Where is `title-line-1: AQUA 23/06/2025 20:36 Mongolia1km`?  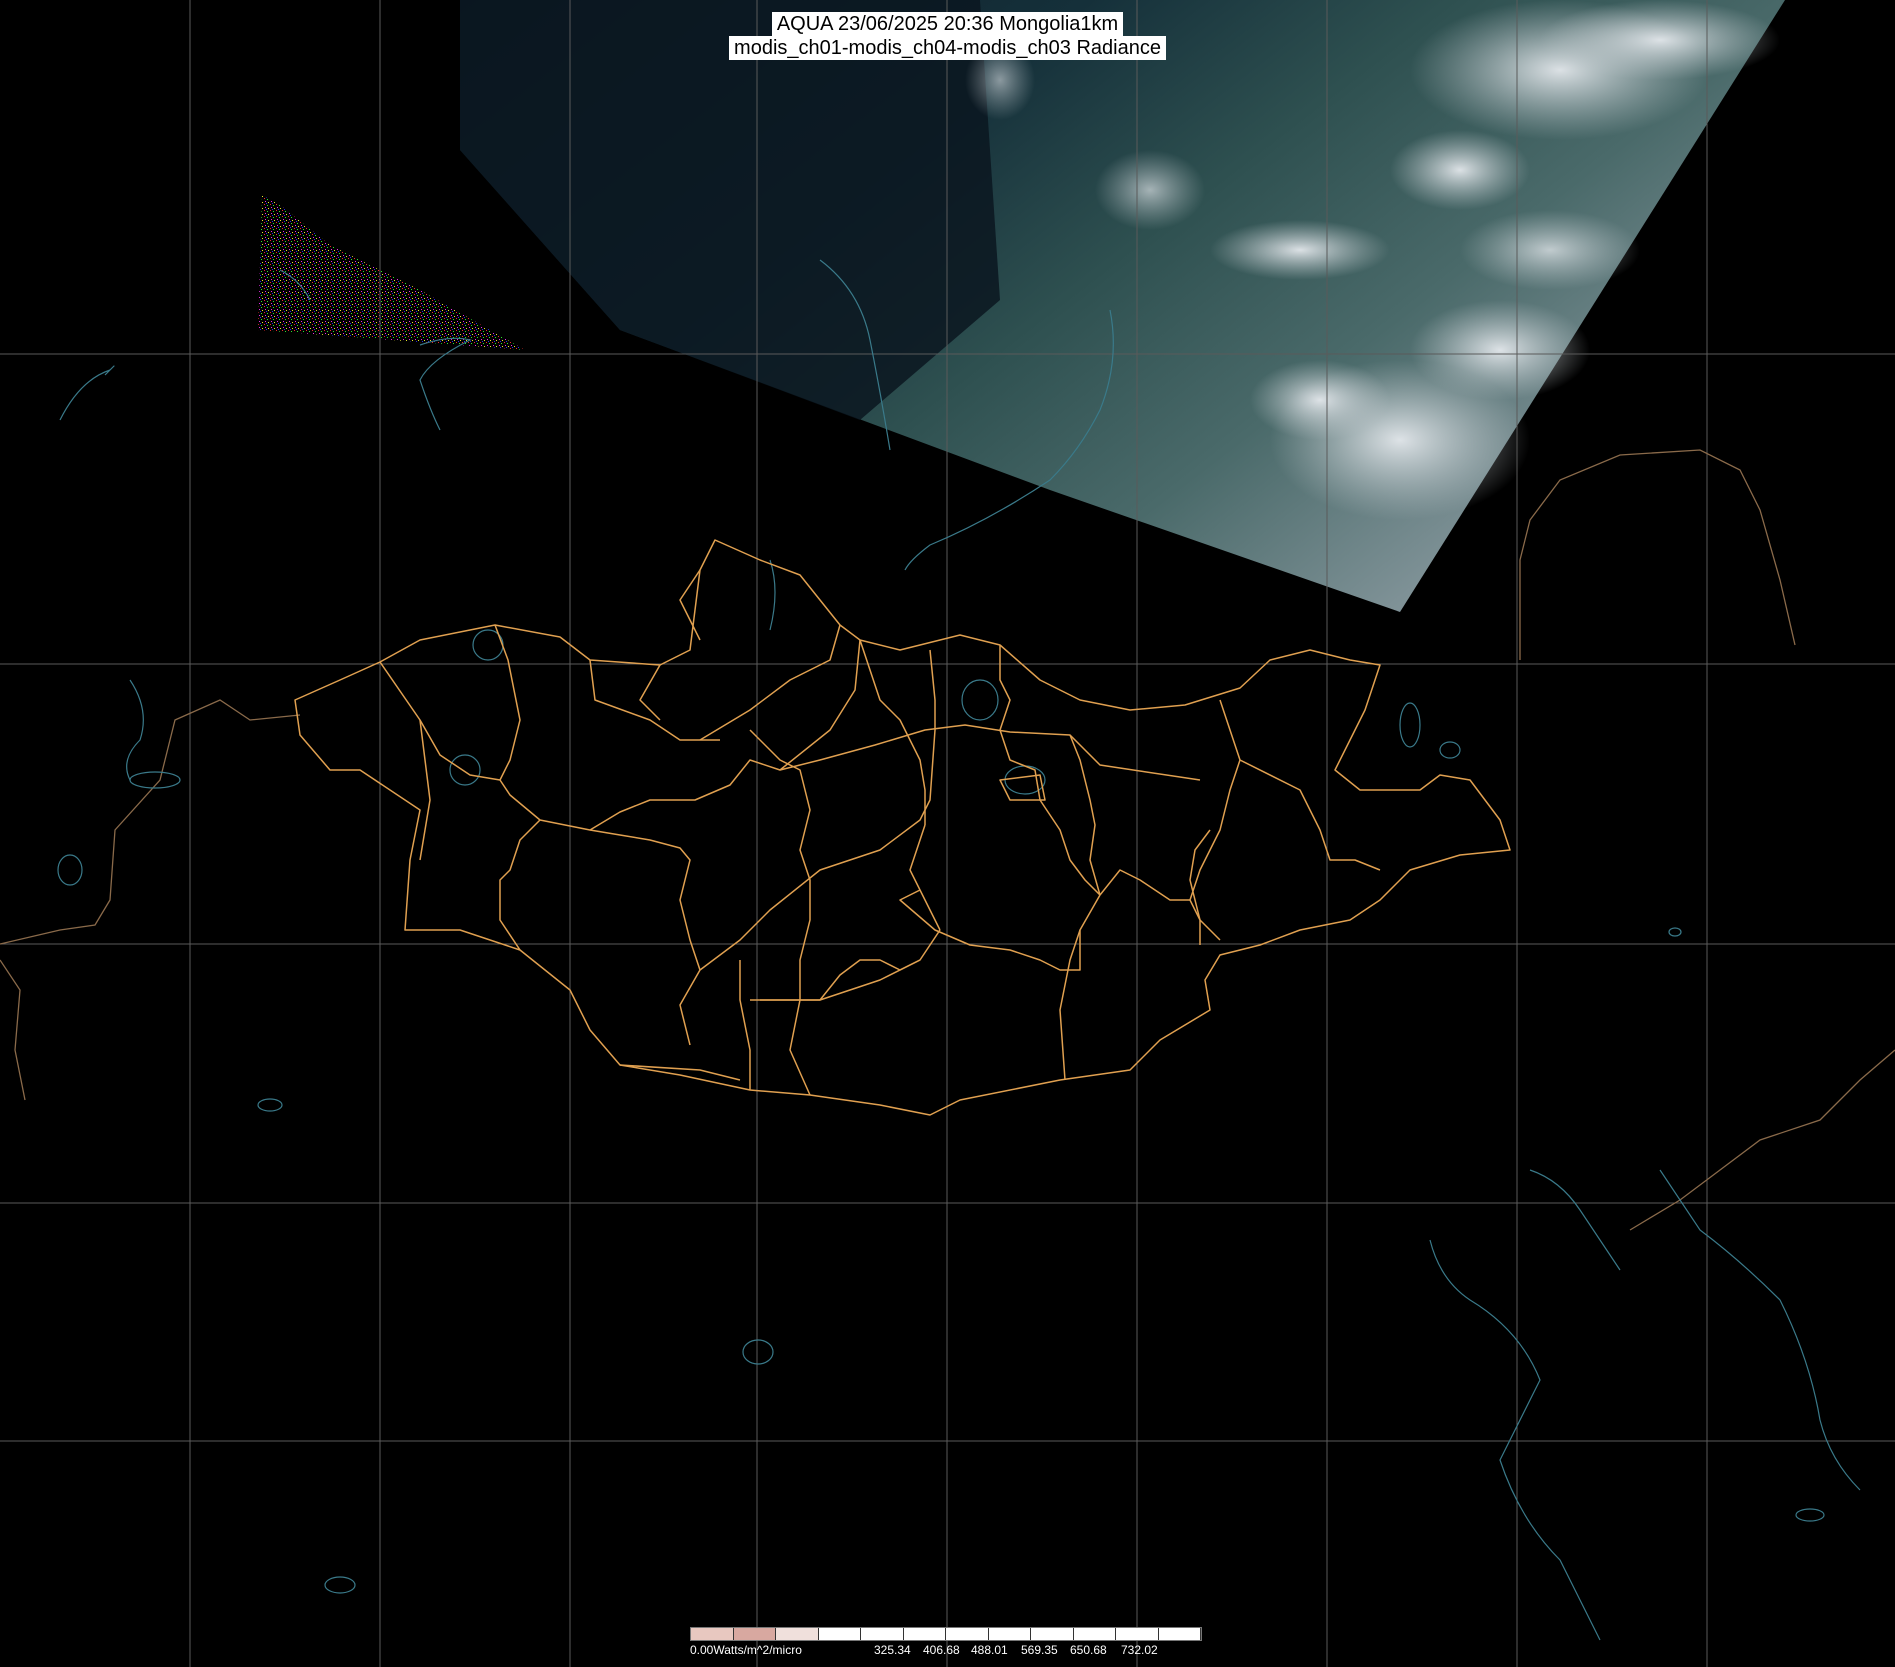 title-line-1: AQUA 23/06/2025 20:36 Mongolia1km is located at coordinates (947, 24).